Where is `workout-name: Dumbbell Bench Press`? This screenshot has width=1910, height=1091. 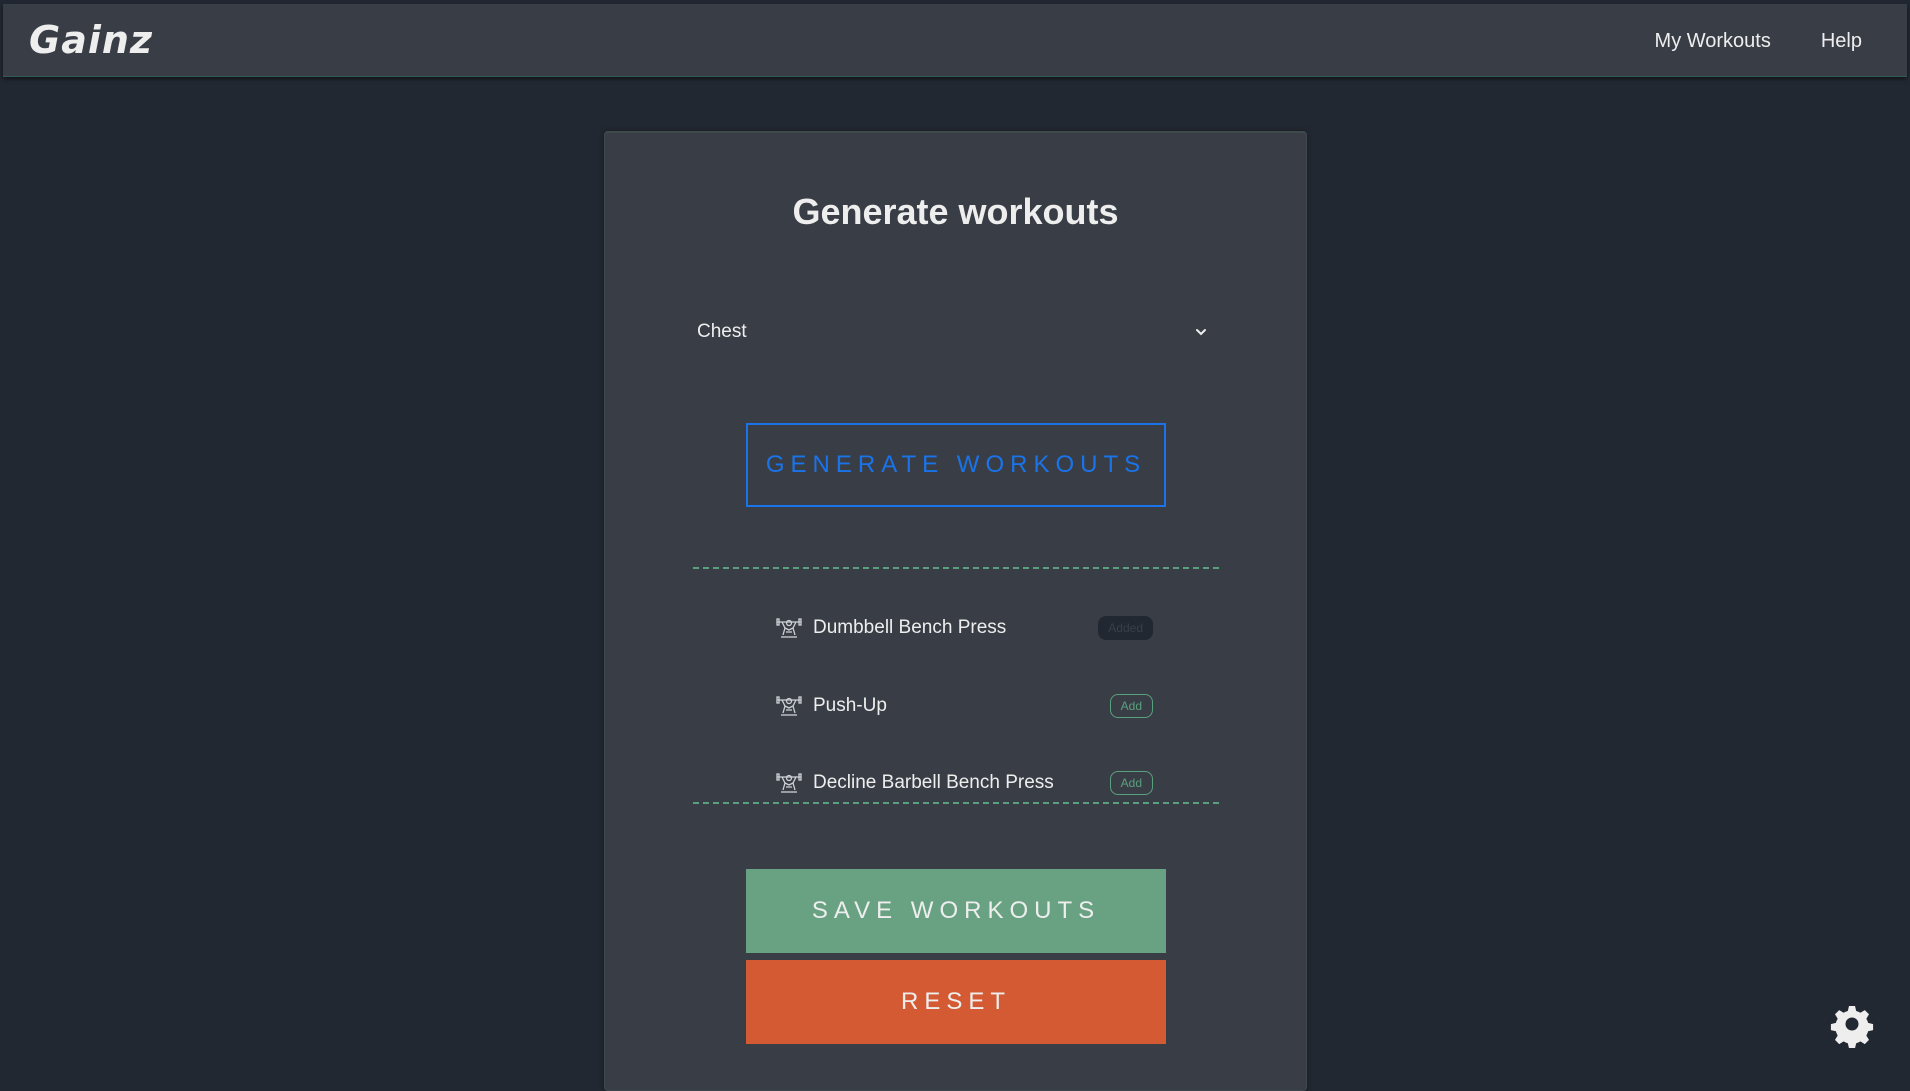 workout-name: Dumbbell Bench Press is located at coordinates (910, 627).